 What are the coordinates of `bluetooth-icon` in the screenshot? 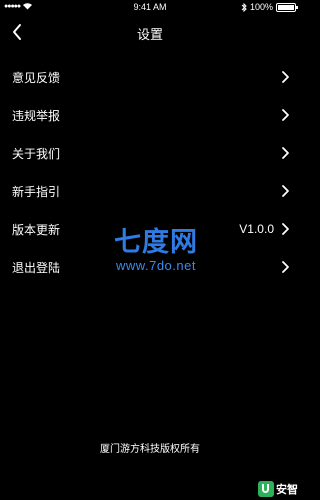 It's located at (244, 7).